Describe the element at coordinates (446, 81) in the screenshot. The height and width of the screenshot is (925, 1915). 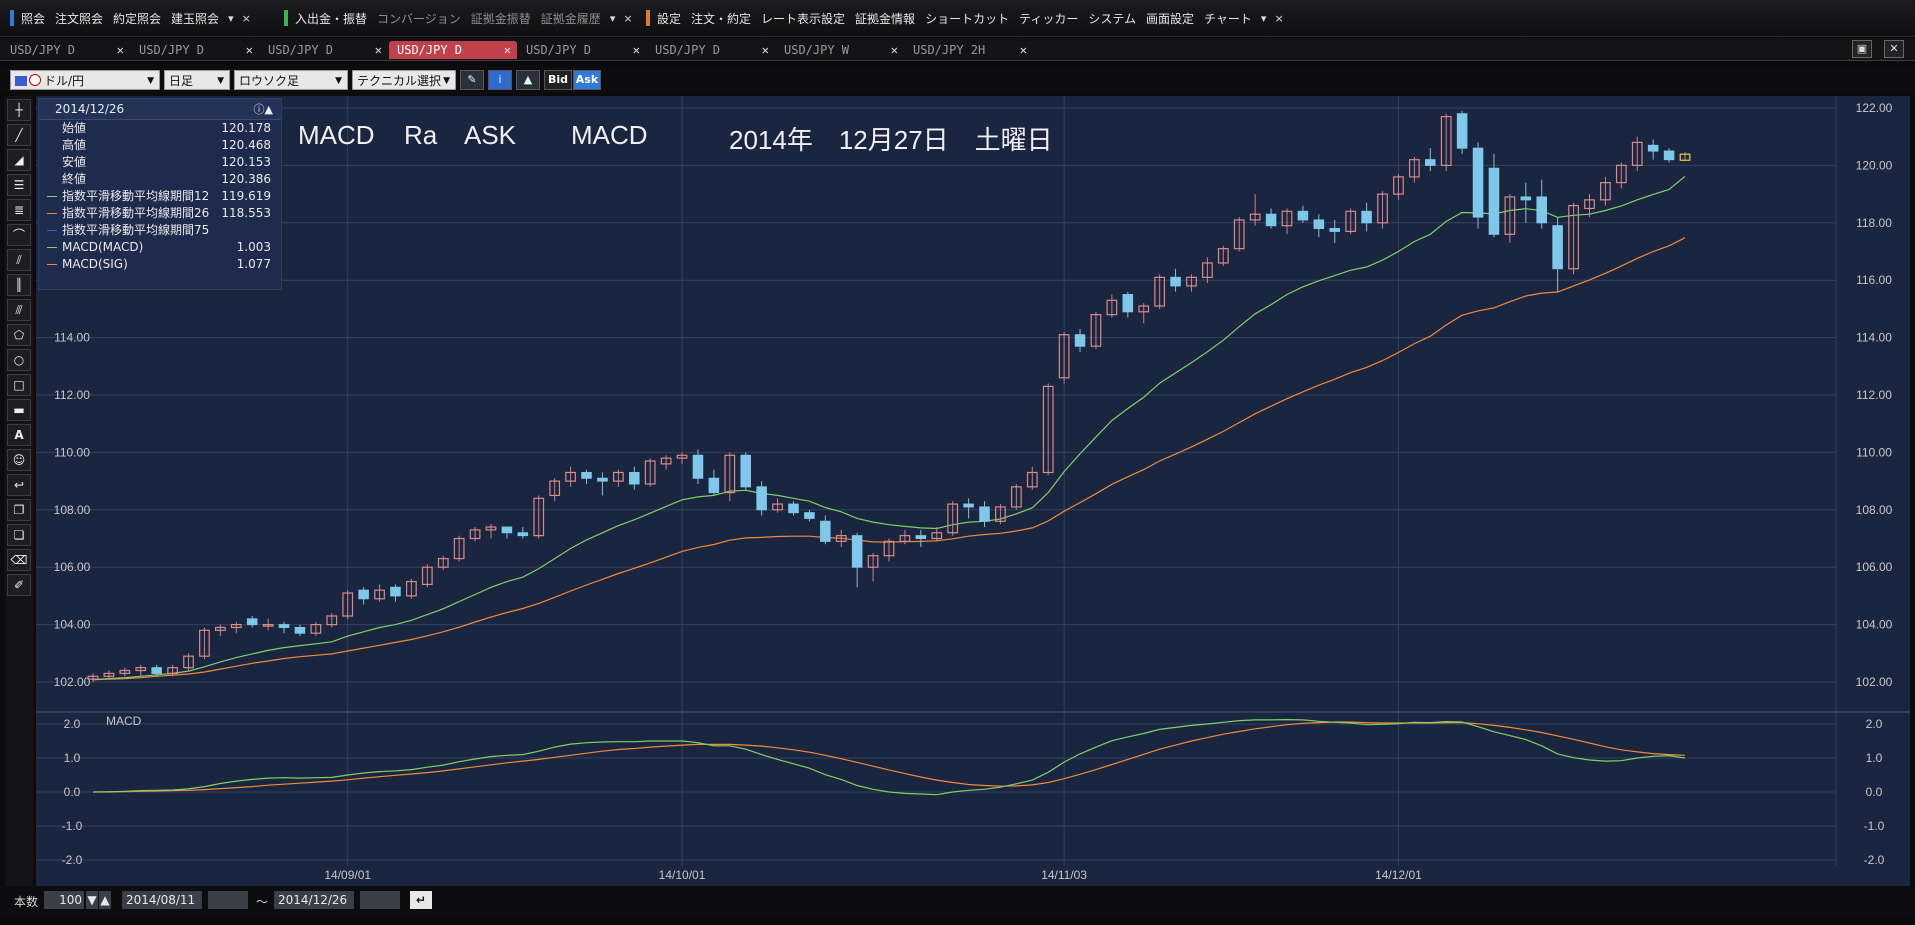
I see `chevron-down-icon: ▼` at that location.